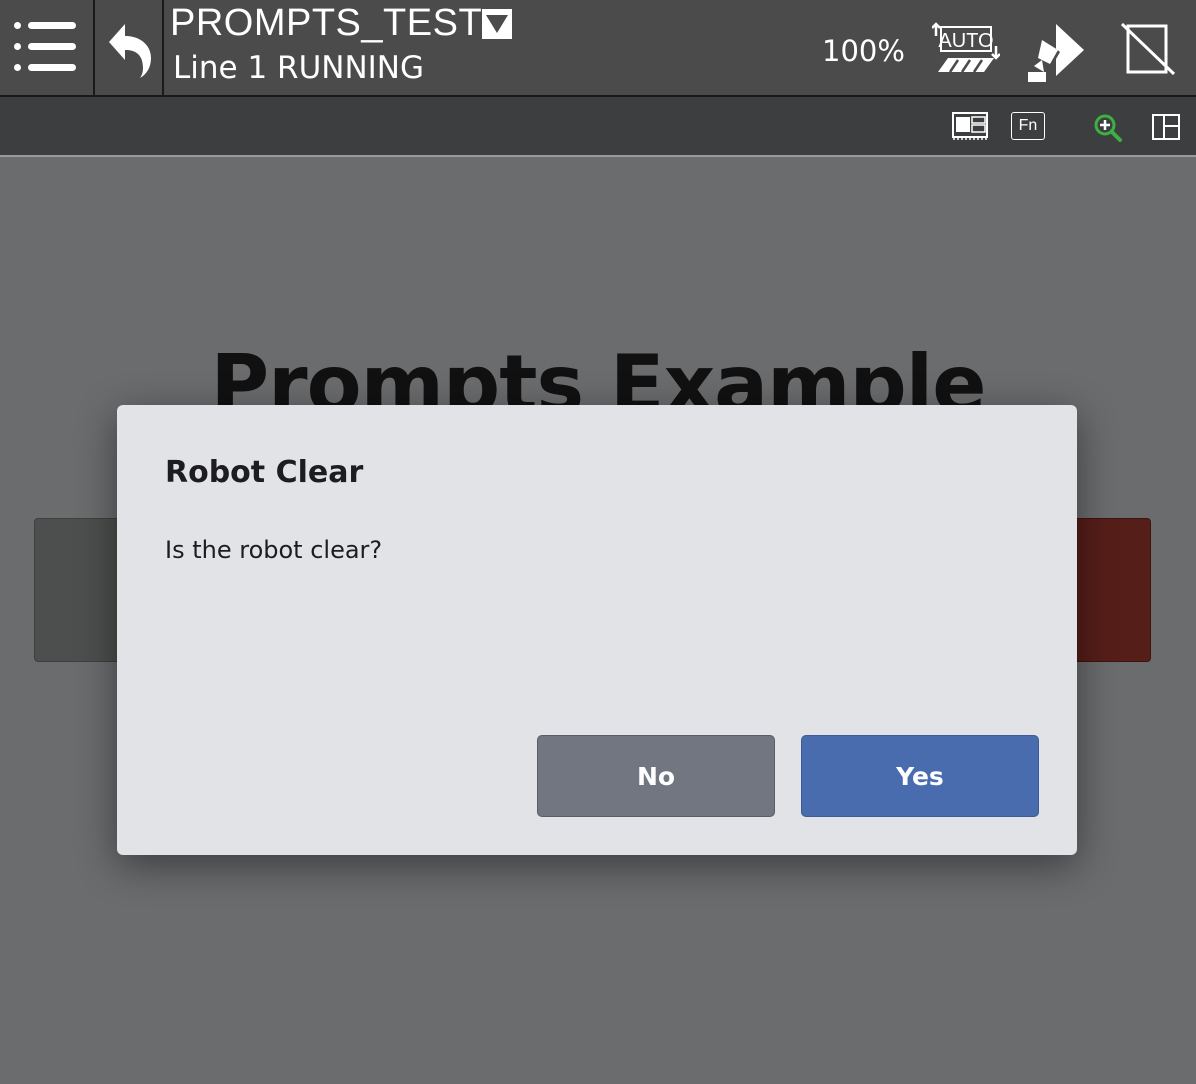 The height and width of the screenshot is (1084, 1196). I want to click on fn-key-icon: Fn, so click(1028, 126).